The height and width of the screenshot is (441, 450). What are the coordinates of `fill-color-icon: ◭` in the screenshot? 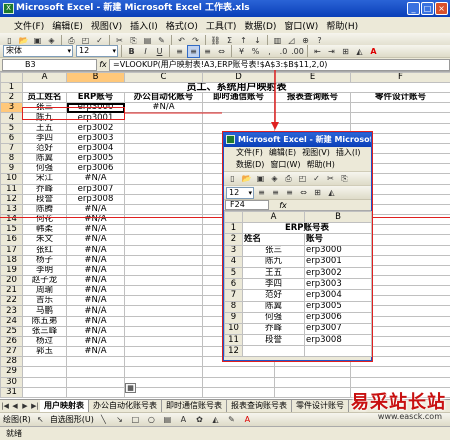 It's located at (215, 419).